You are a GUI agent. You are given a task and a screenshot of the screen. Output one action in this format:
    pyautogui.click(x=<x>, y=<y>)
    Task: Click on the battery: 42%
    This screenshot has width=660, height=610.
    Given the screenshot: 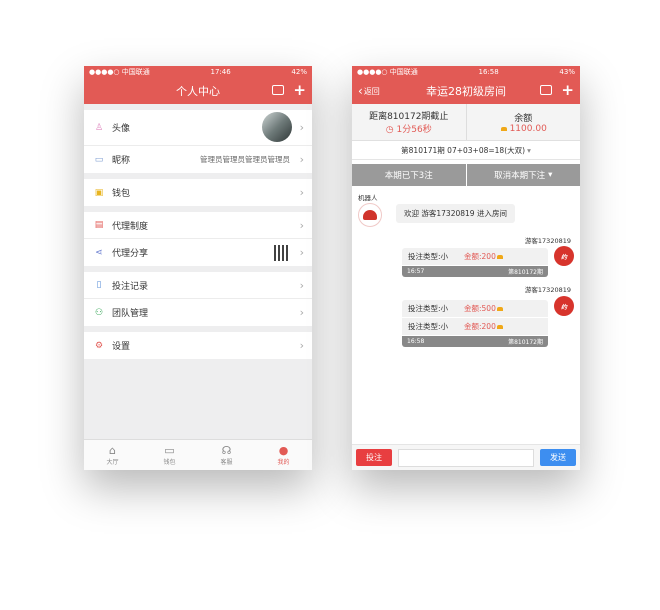 What is the action you would take?
    pyautogui.click(x=299, y=72)
    